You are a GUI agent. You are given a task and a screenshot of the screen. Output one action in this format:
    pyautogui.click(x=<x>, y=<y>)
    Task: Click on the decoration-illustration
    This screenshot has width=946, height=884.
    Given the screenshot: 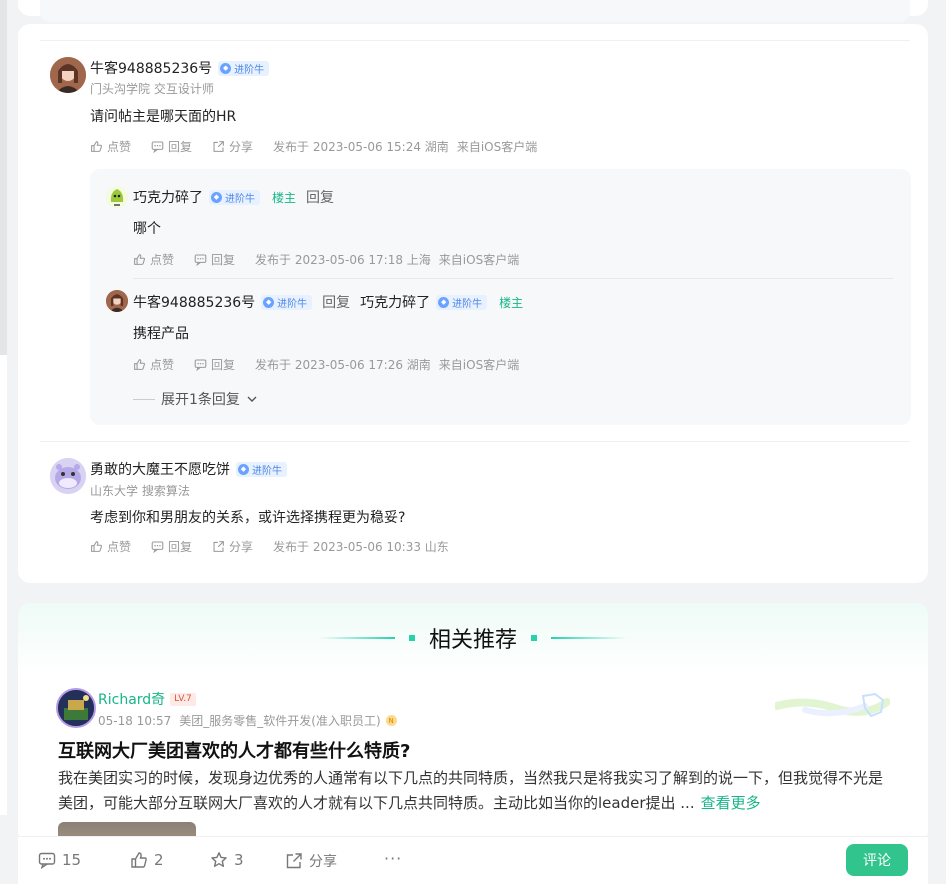 What is the action you would take?
    pyautogui.click(x=832, y=705)
    